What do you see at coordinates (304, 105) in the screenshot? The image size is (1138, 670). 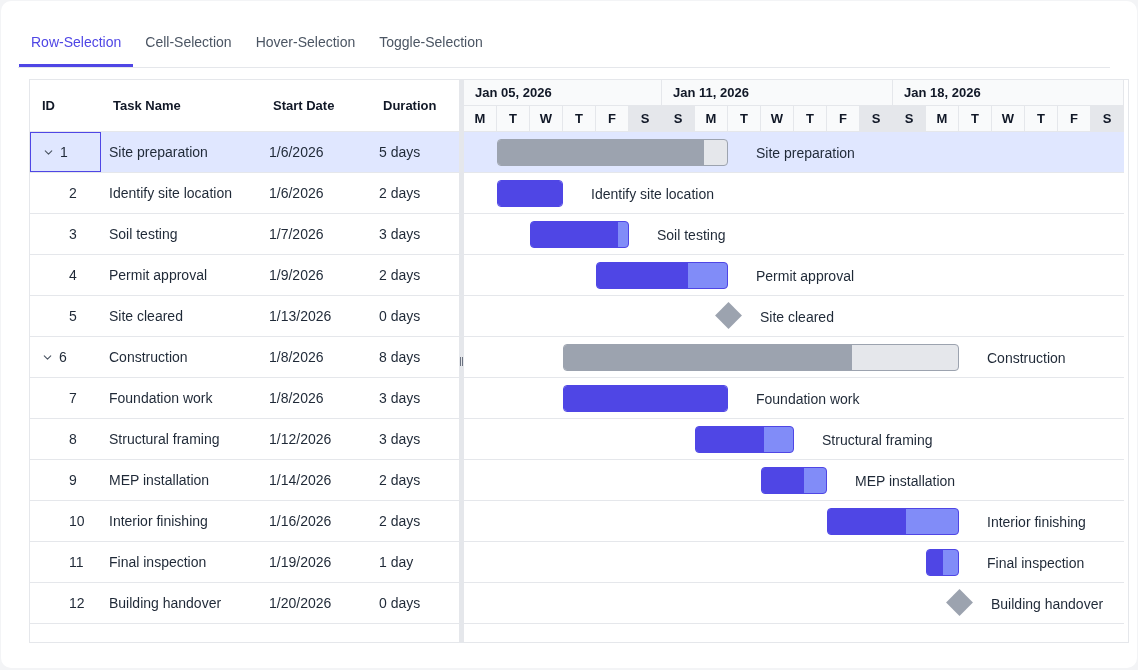 I see `column-header: Start Date` at bounding box center [304, 105].